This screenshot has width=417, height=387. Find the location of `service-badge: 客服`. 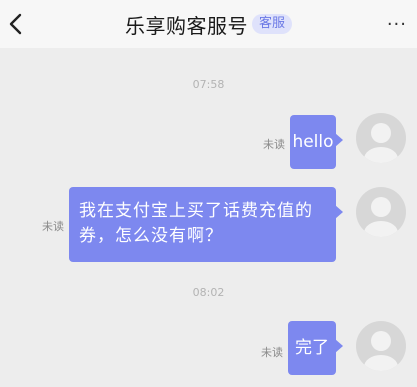

service-badge: 客服 is located at coordinates (271, 24).